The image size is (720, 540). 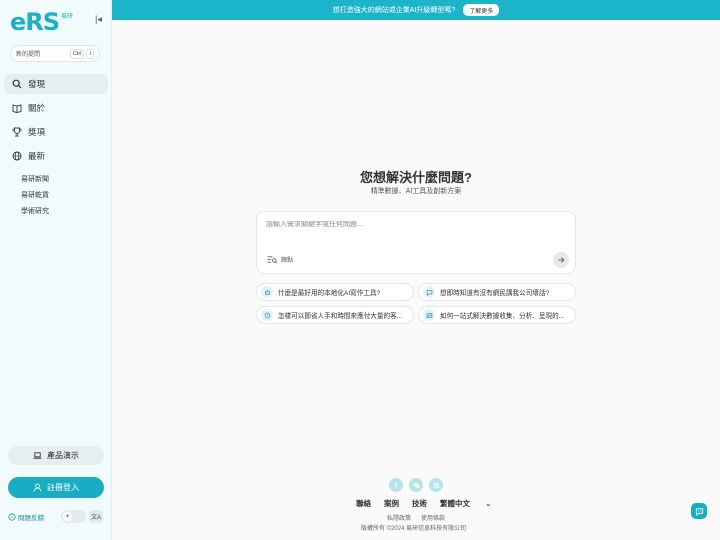 What do you see at coordinates (35, 22) in the screenshot?
I see `logo-text: eRS` at bounding box center [35, 22].